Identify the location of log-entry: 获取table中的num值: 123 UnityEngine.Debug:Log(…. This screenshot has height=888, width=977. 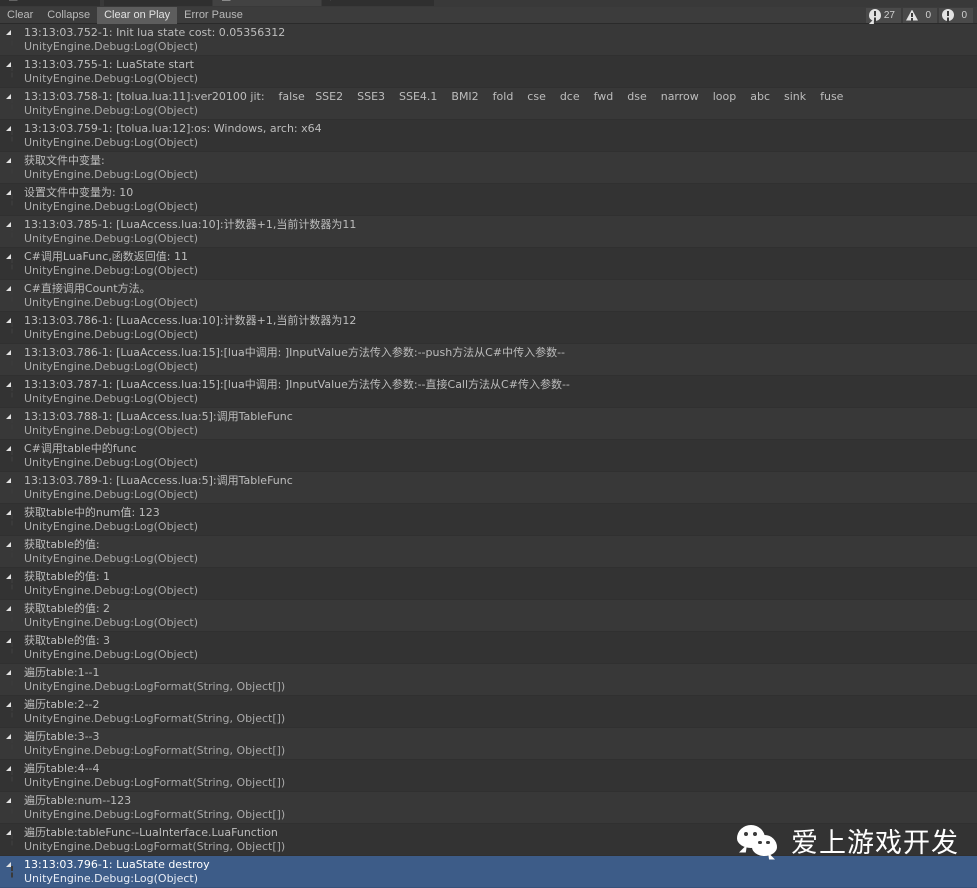
(488, 520).